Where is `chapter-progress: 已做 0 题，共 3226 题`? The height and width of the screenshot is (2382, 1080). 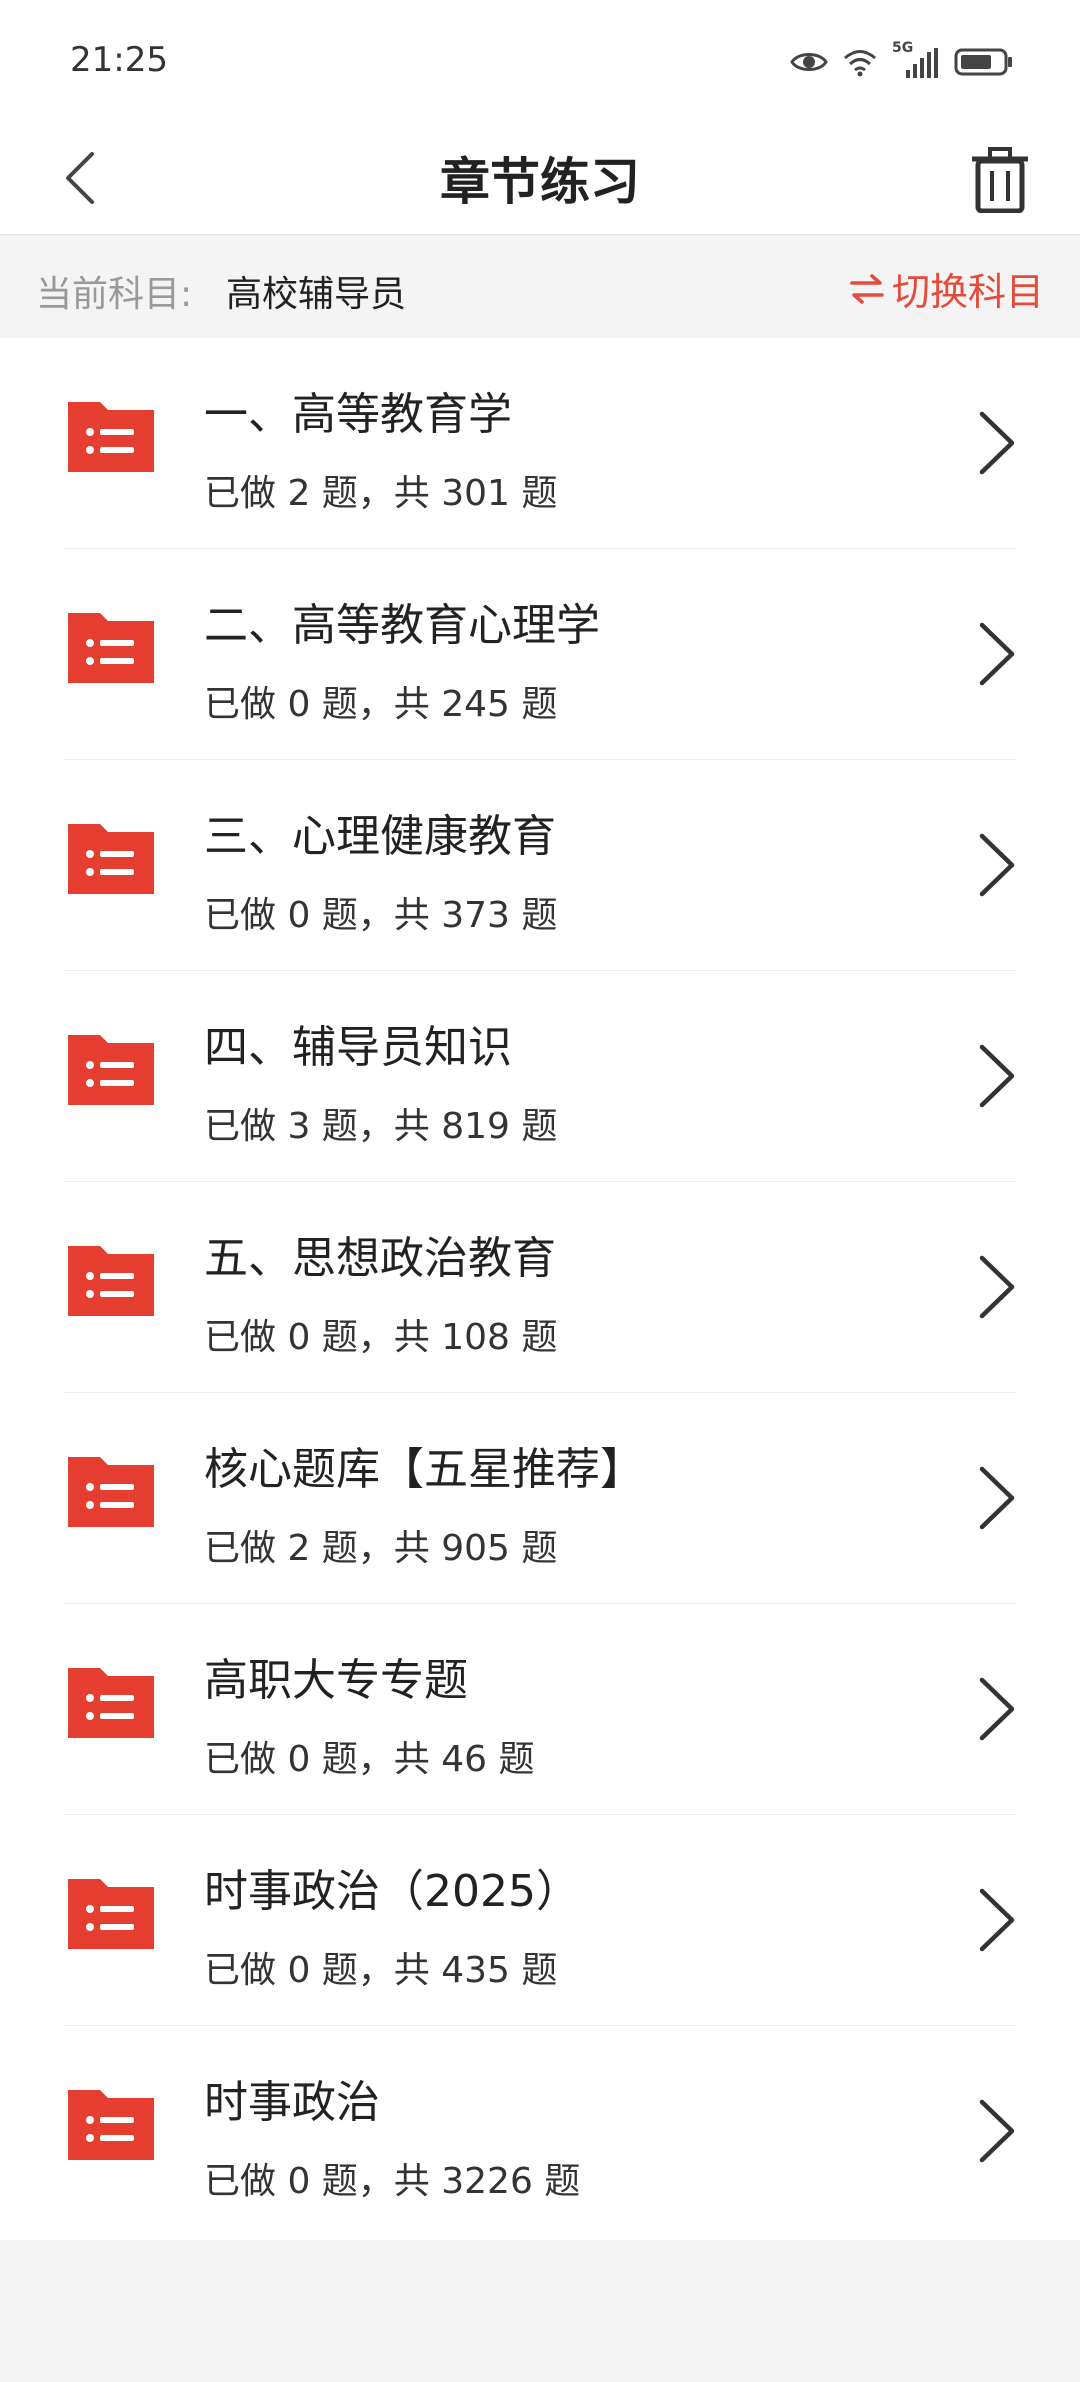
chapter-progress: 已做 0 题，共 3226 题 is located at coordinates (392, 2181).